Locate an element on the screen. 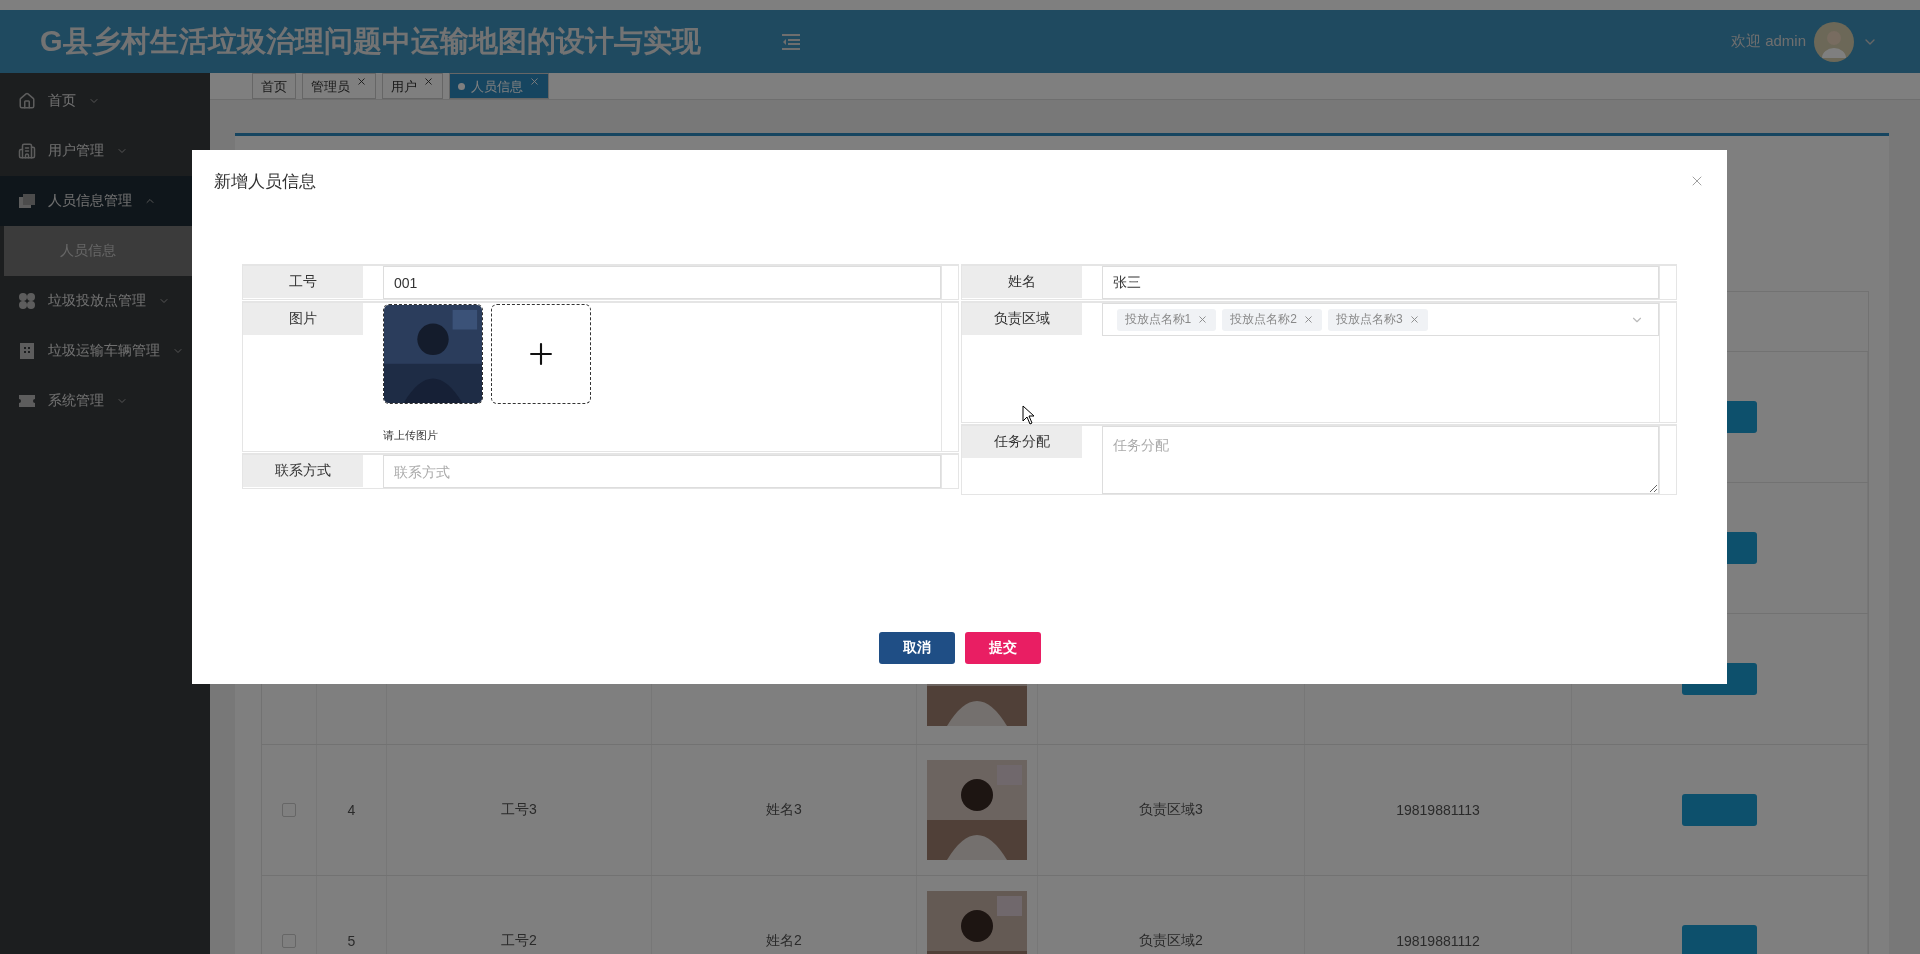 The height and width of the screenshot is (954, 1920). dialog-title: 新增人员信息 is located at coordinates (265, 181).